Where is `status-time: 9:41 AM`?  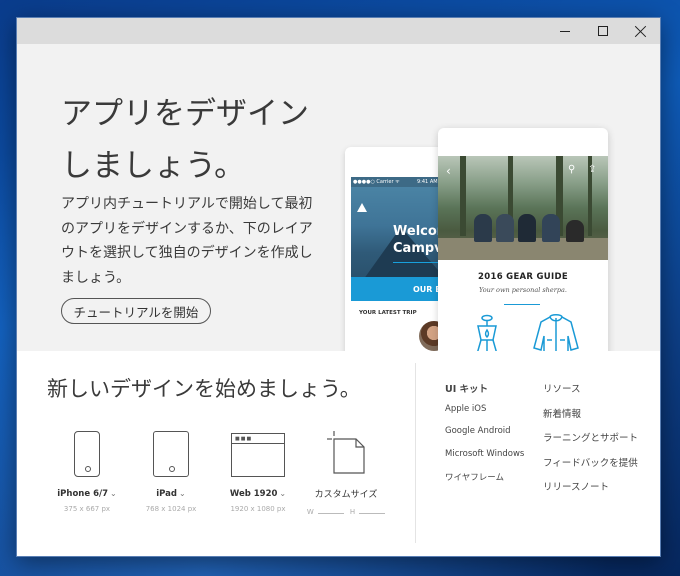
status-time: 9:41 AM is located at coordinates (427, 182).